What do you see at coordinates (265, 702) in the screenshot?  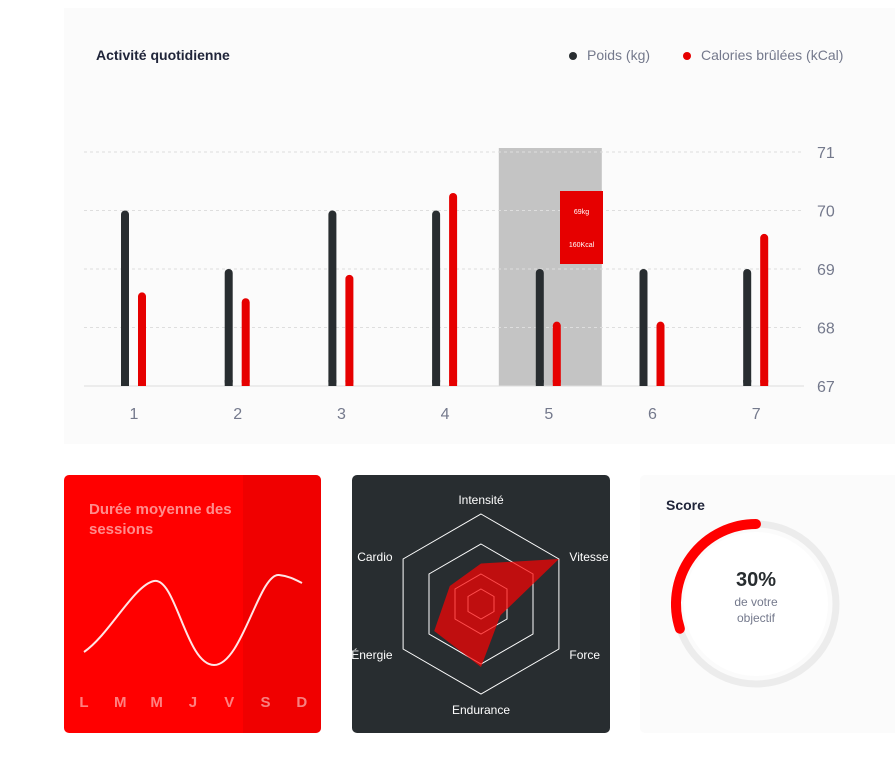 I see `sessions-day-label: S` at bounding box center [265, 702].